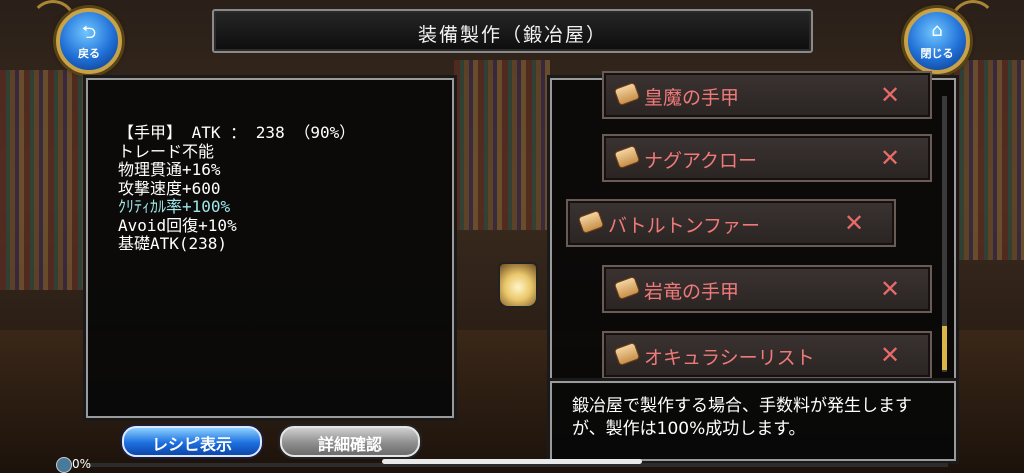  Describe the element at coordinates (692, 98) in the screenshot. I see `recipe-name: 皇魔の手甲` at that location.